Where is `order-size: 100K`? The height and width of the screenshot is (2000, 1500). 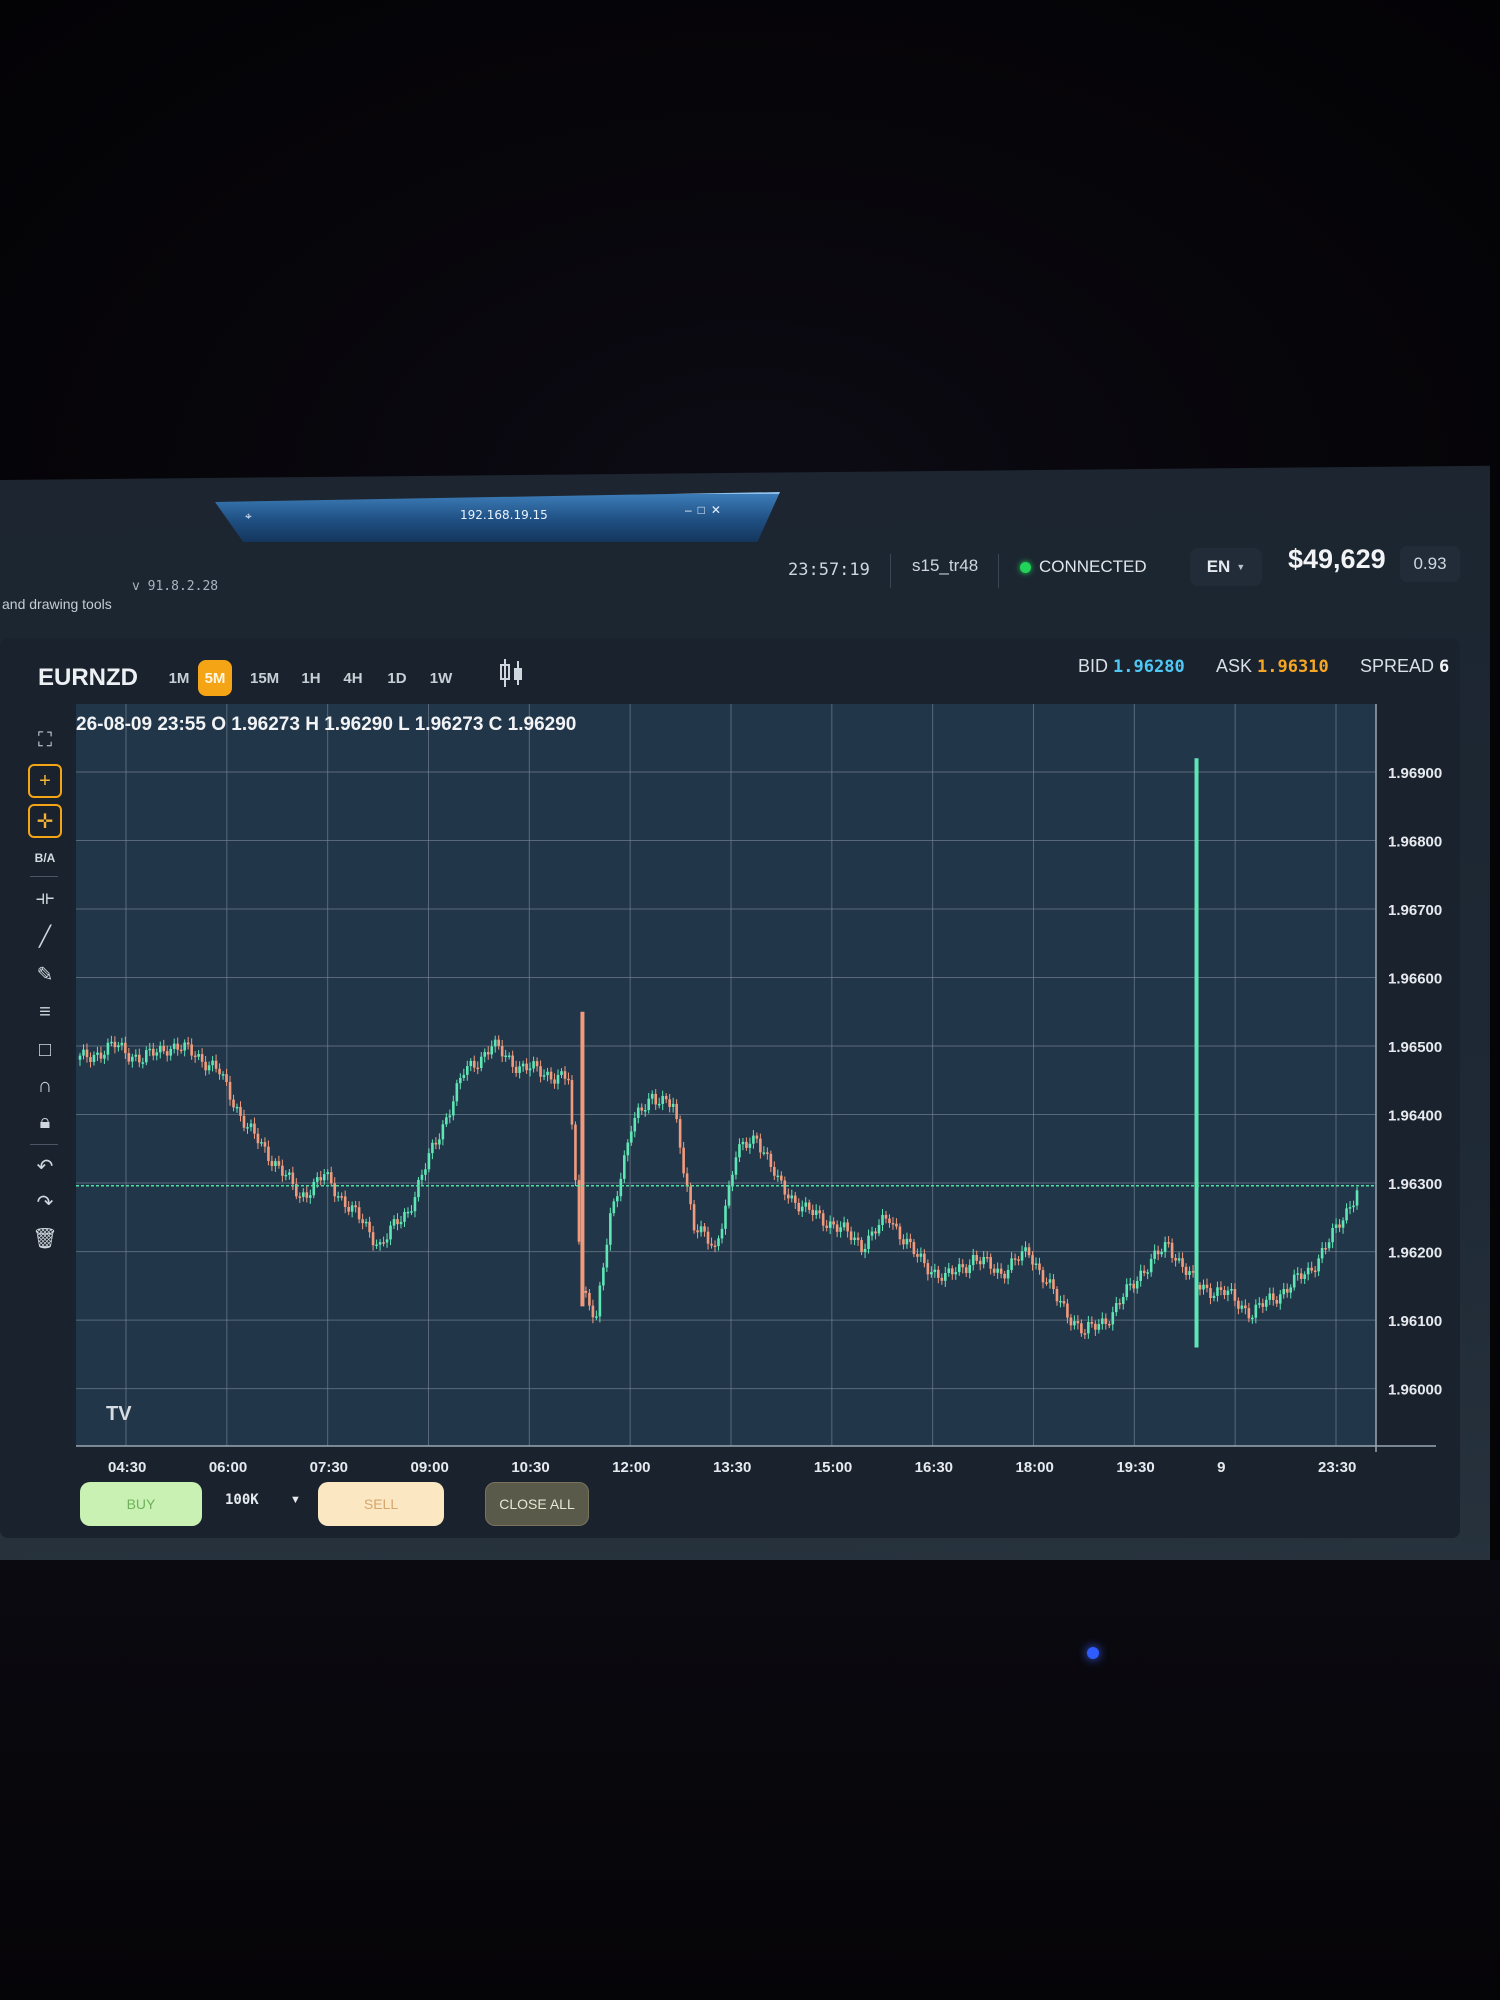 order-size: 100K is located at coordinates (242, 1500).